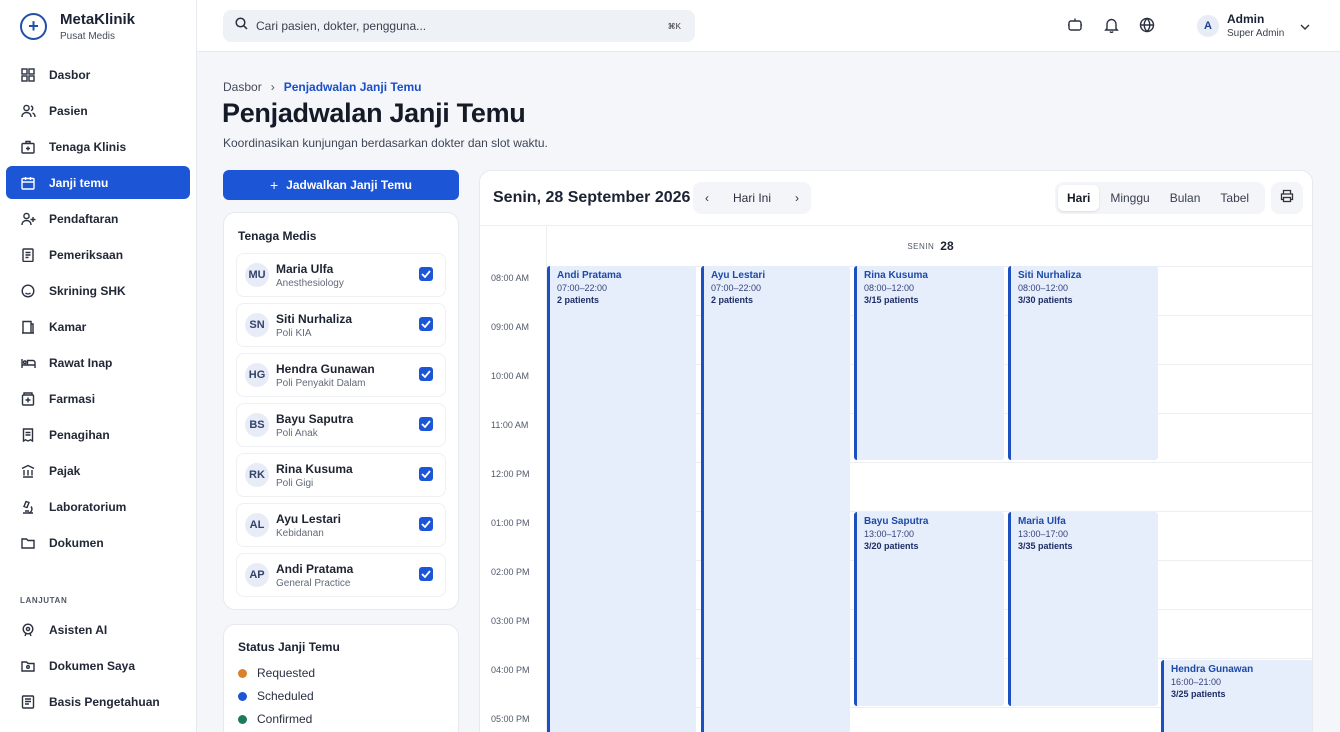 Image resolution: width=1340 pixels, height=732 pixels. I want to click on sidebar-item-farmasi: Farmasi, so click(98, 398).